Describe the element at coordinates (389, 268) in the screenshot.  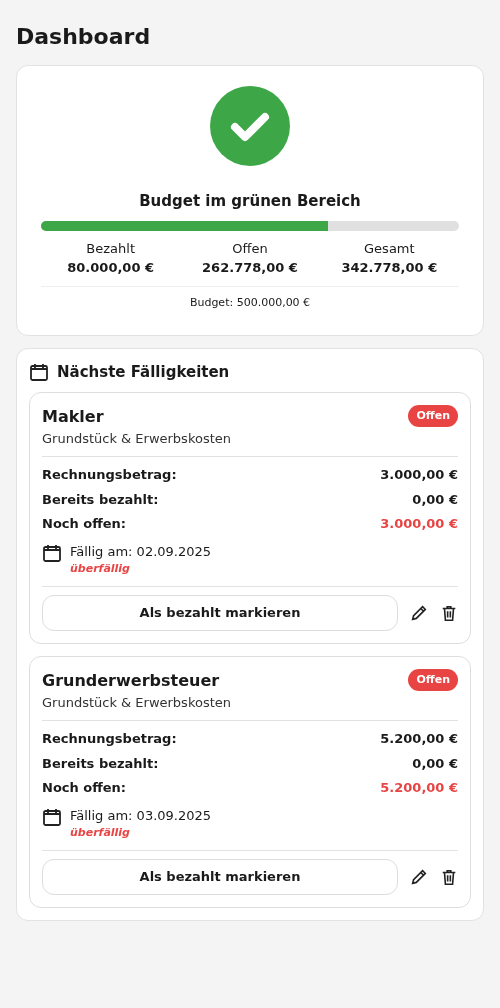
I see `stat-value: 342.778,00 €` at that location.